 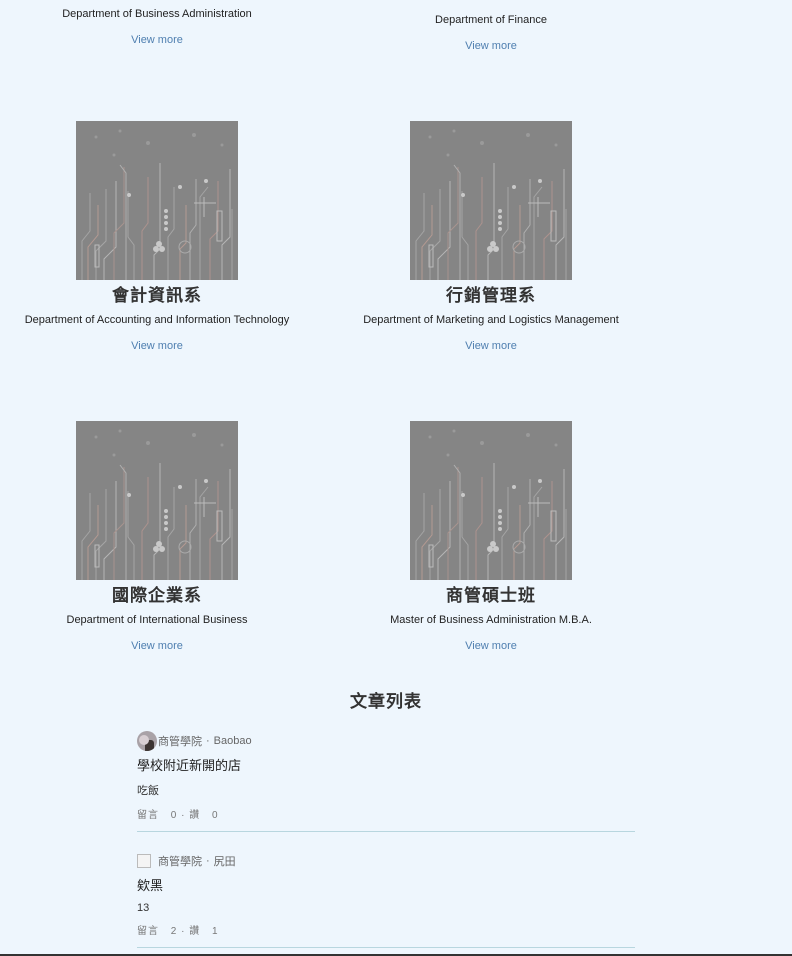 I want to click on post-excerpt: 13, so click(x=143, y=908).